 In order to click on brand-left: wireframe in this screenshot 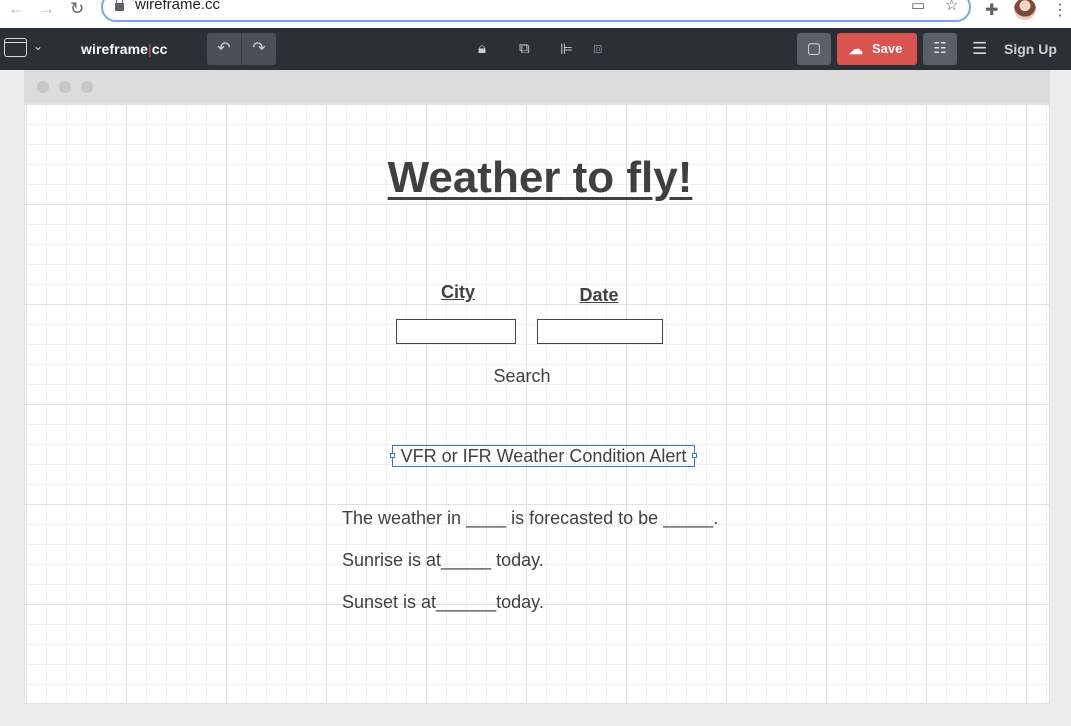, I will do `click(115, 49)`.